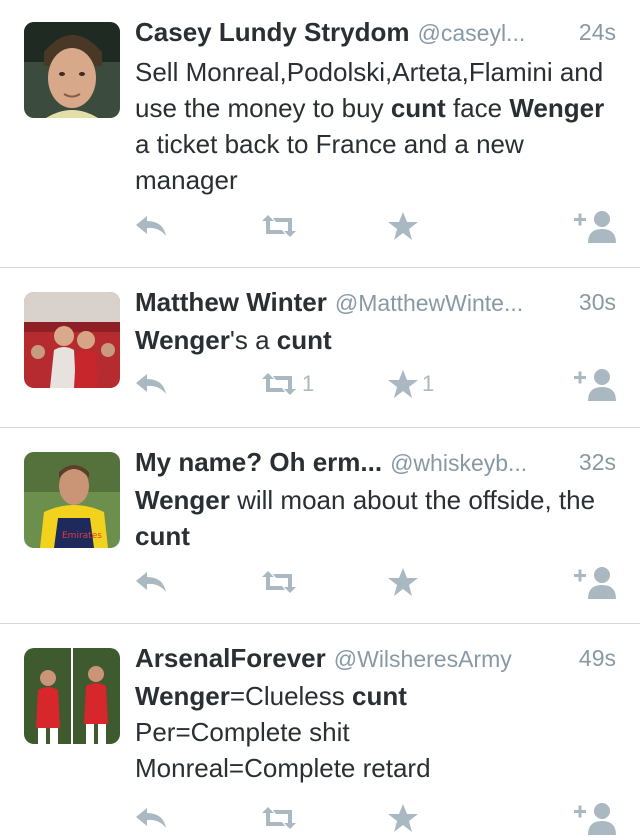 The width and height of the screenshot is (640, 840). Describe the element at coordinates (428, 383) in the screenshot. I see `favorite-count: 1` at that location.